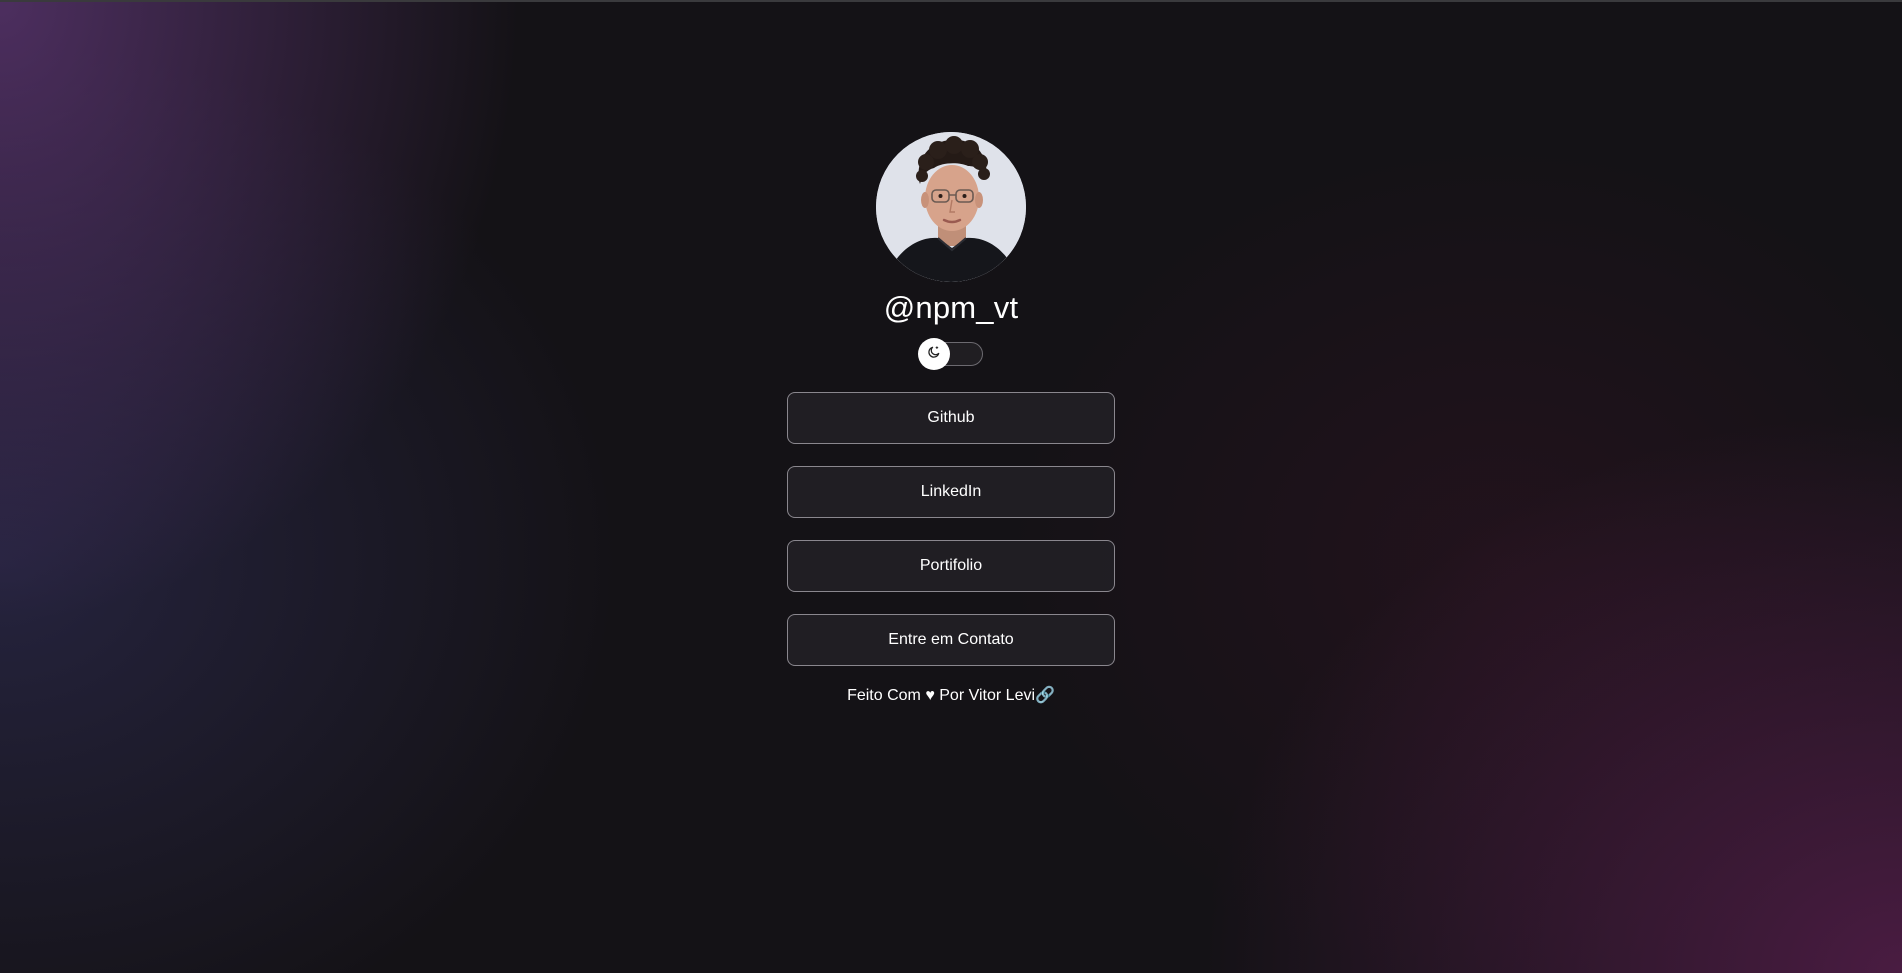 The width and height of the screenshot is (1902, 973). What do you see at coordinates (951, 566) in the screenshot?
I see `portfolio-button: Portifolio` at bounding box center [951, 566].